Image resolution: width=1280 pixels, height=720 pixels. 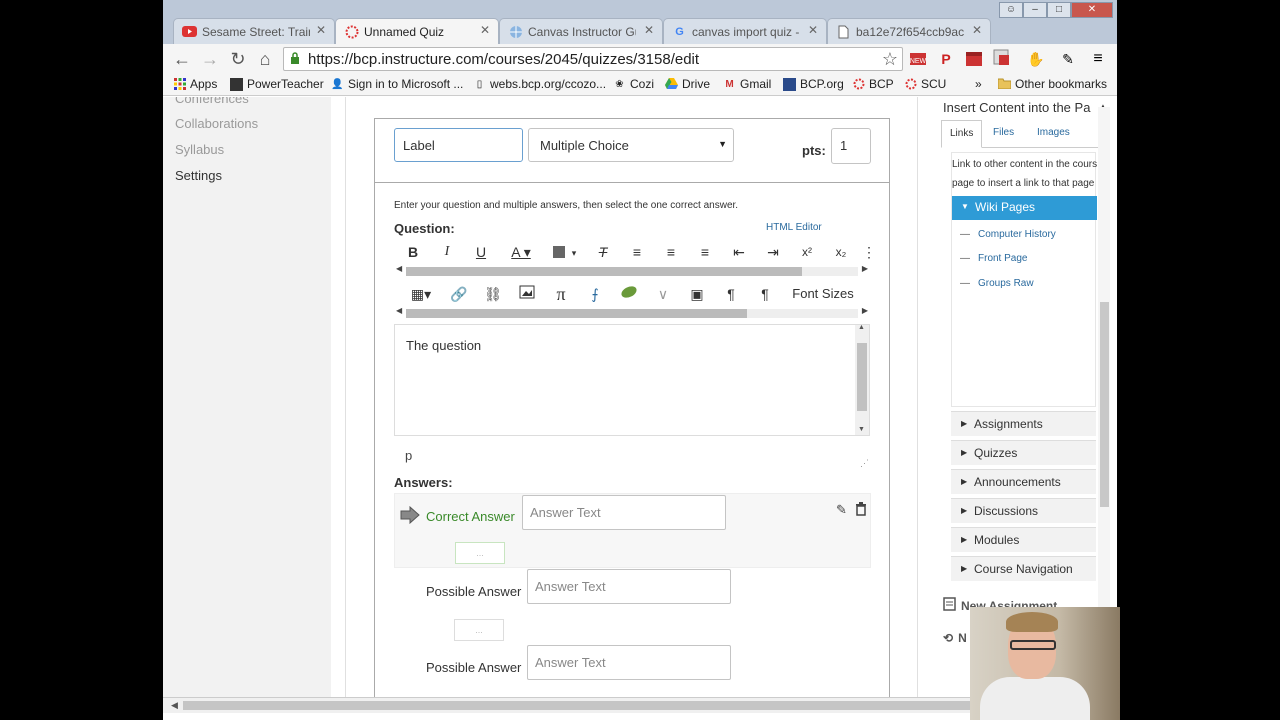 What do you see at coordinates (745, 31) in the screenshot?
I see `tab-google-search: G canvas import quiz - G ✕` at bounding box center [745, 31].